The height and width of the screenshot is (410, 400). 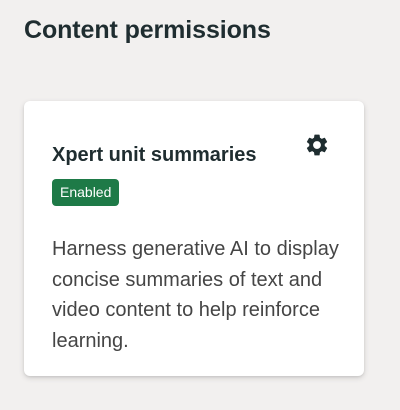 I want to click on gear-icon, so click(x=317, y=145).